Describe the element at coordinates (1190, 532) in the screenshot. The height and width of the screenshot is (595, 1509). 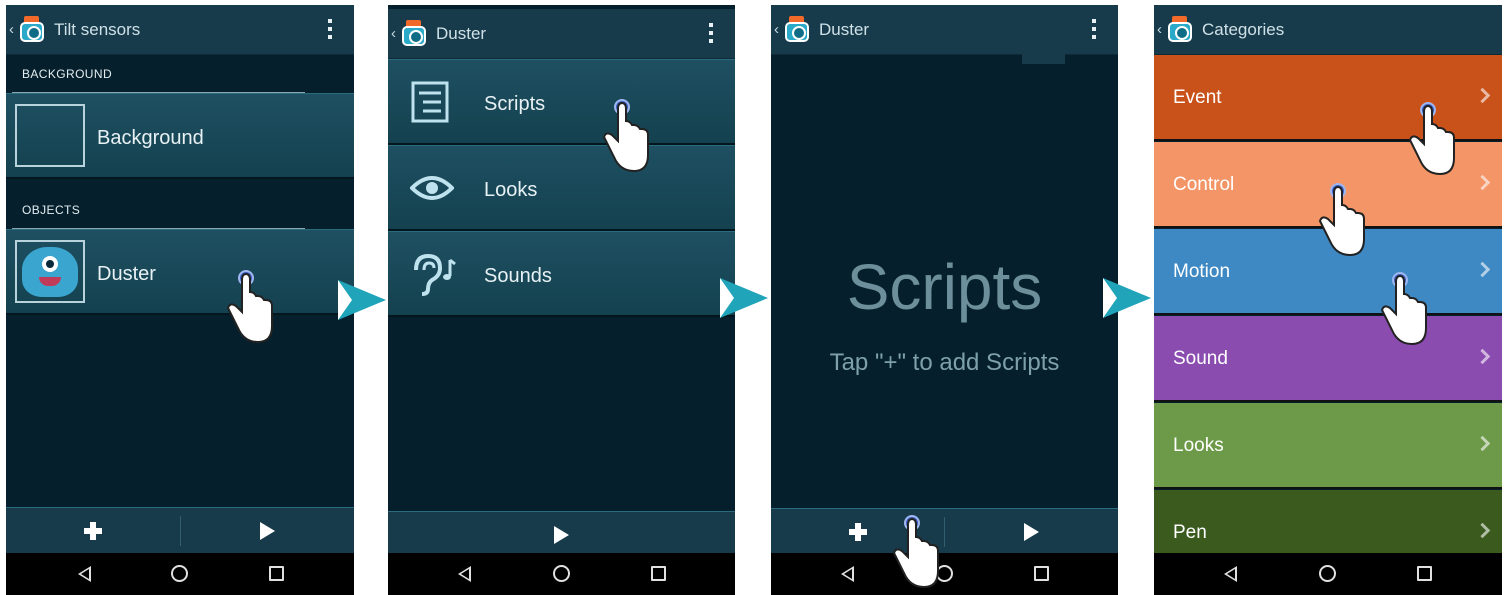
I see `category-label: Pen` at that location.